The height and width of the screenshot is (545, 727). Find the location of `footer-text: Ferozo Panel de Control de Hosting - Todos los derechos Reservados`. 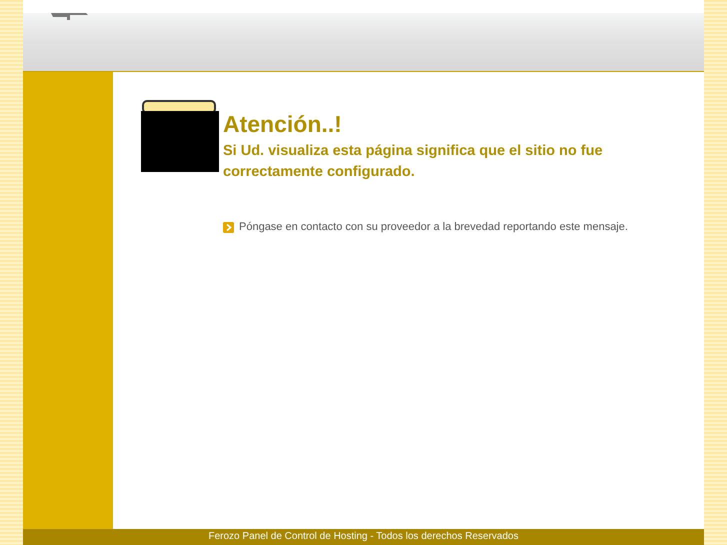

footer-text: Ferozo Panel de Control de Hosting - Todos los derechos Reservados is located at coordinates (363, 537).